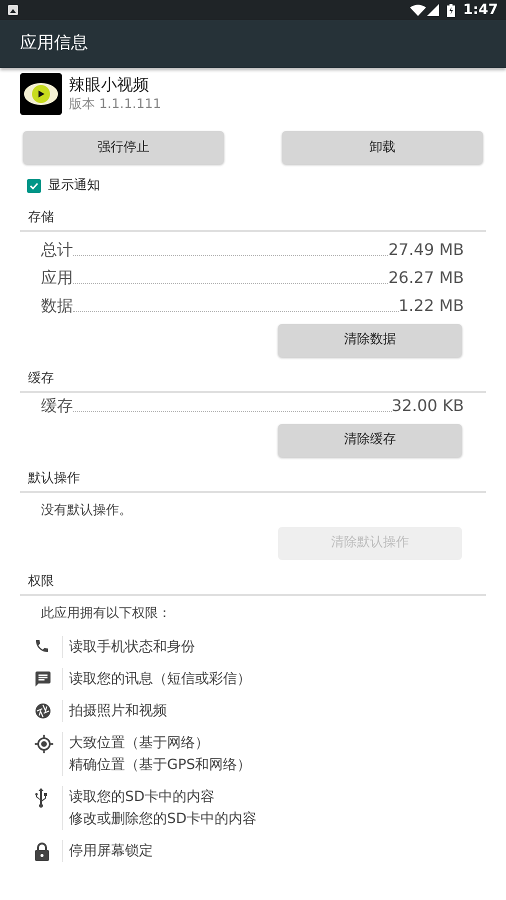 This screenshot has height=900, width=506. What do you see at coordinates (42, 852) in the screenshot?
I see `lock-icon` at bounding box center [42, 852].